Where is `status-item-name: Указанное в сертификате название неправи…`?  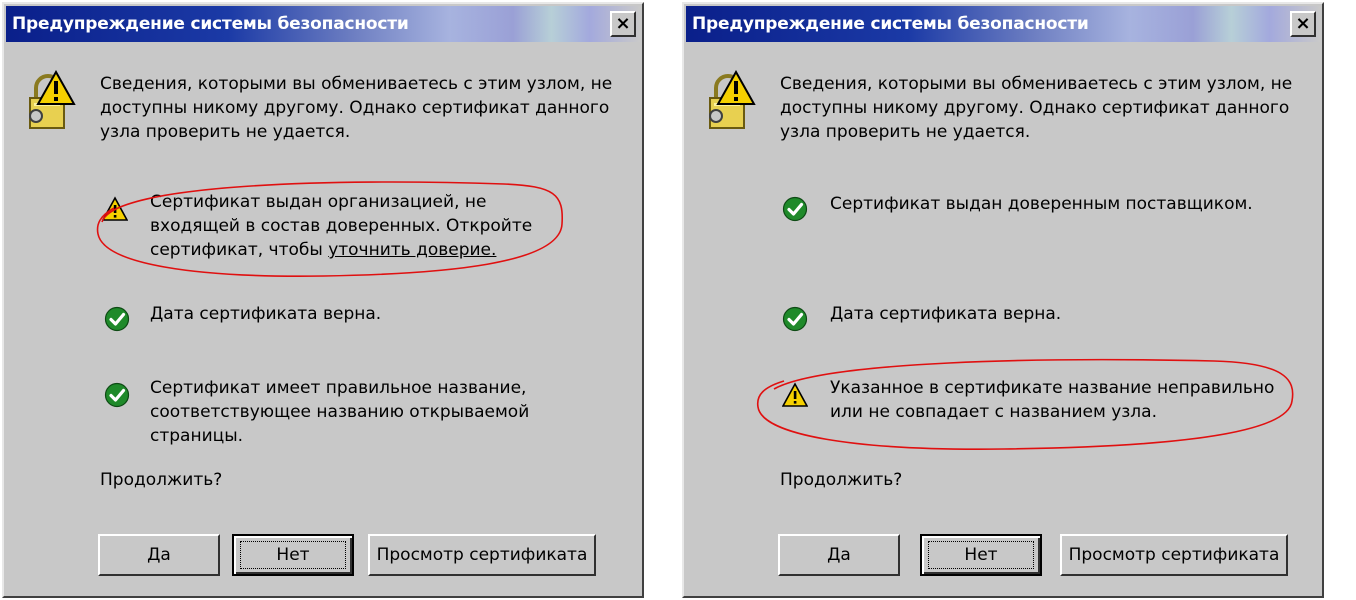
status-item-name: Указанное в сертификате название неправи… is located at coordinates (1052, 400).